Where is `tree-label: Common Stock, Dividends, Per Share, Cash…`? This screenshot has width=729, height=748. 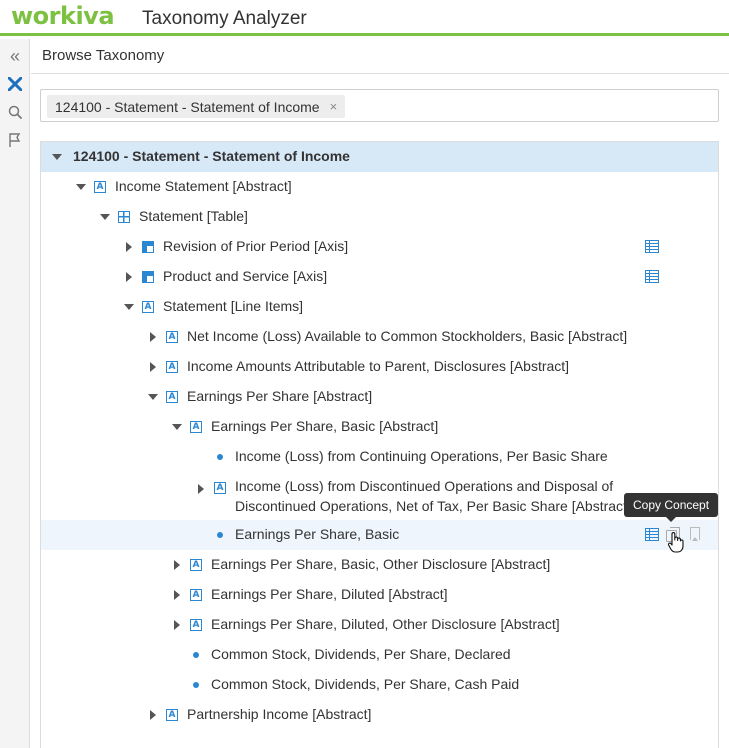
tree-label: Common Stock, Dividends, Per Share, Cash… is located at coordinates (365, 684).